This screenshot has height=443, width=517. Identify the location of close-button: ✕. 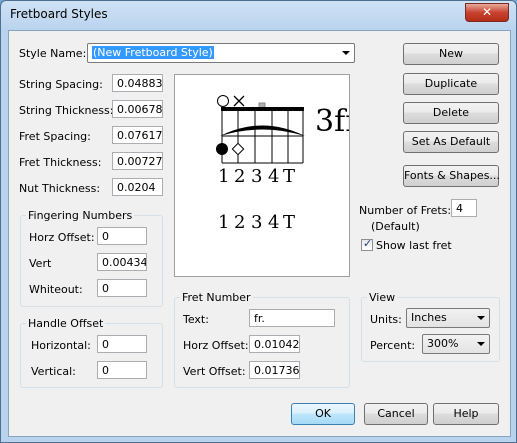
(487, 12).